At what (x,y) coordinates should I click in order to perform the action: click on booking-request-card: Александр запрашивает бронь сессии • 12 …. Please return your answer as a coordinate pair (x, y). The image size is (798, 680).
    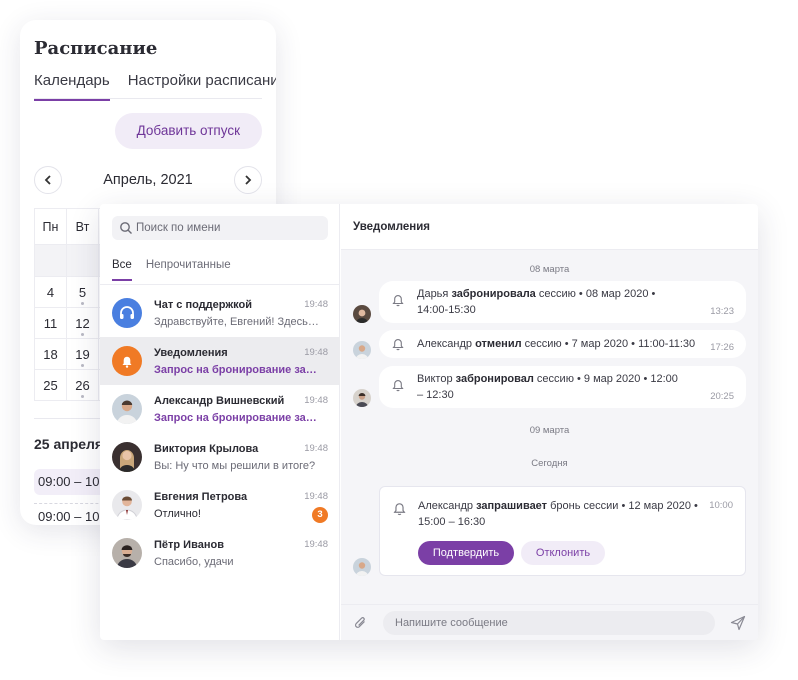
    Looking at the image, I should click on (562, 531).